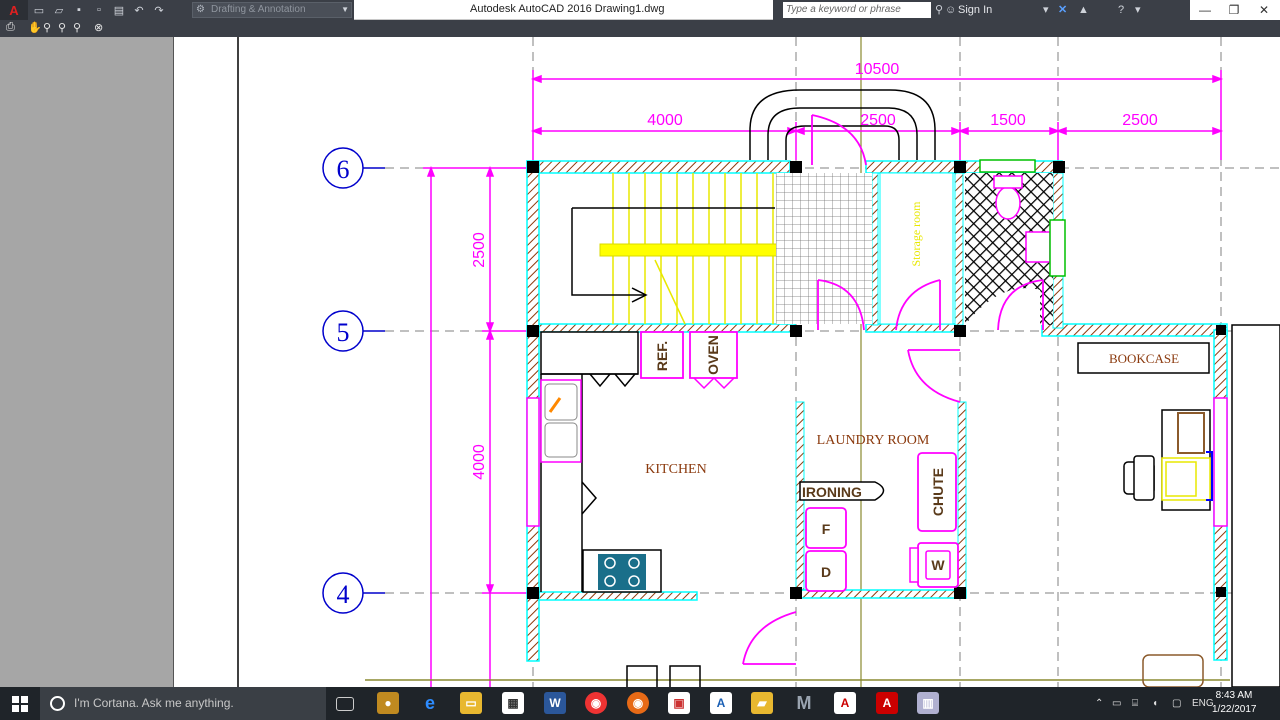 Image resolution: width=1280 pixels, height=720 pixels. I want to click on study-desk, so click(1168, 460).